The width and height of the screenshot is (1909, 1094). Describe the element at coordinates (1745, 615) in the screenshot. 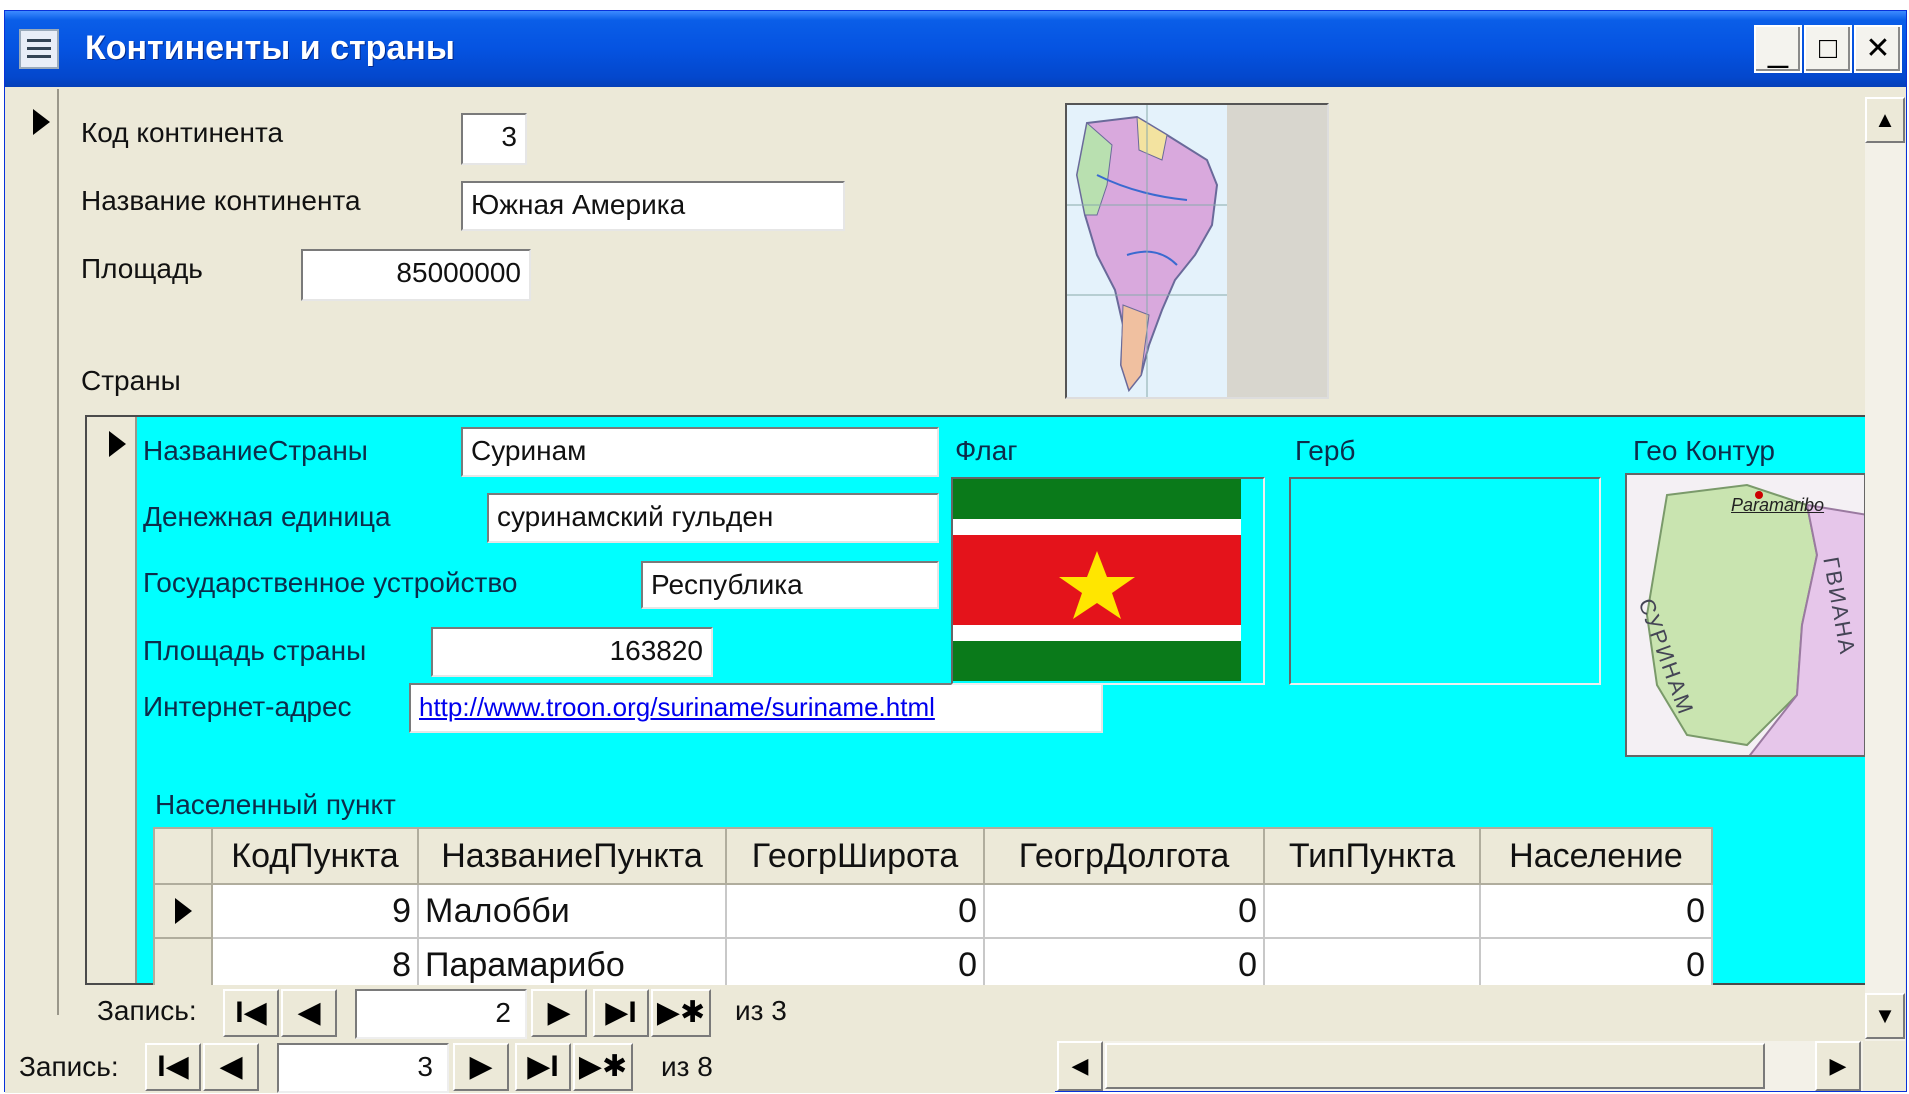

I see `geo-contour-image-frame: Paramaribo СУРИНАМ ГВИАНА` at that location.